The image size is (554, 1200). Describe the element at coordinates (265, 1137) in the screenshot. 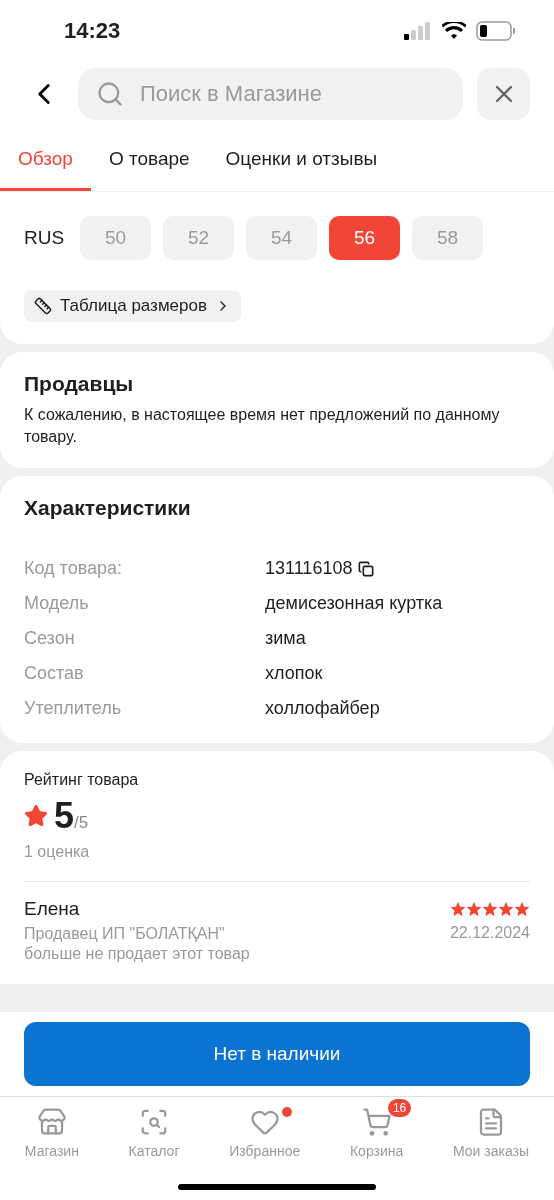

I see `nav-item: Избранное` at that location.